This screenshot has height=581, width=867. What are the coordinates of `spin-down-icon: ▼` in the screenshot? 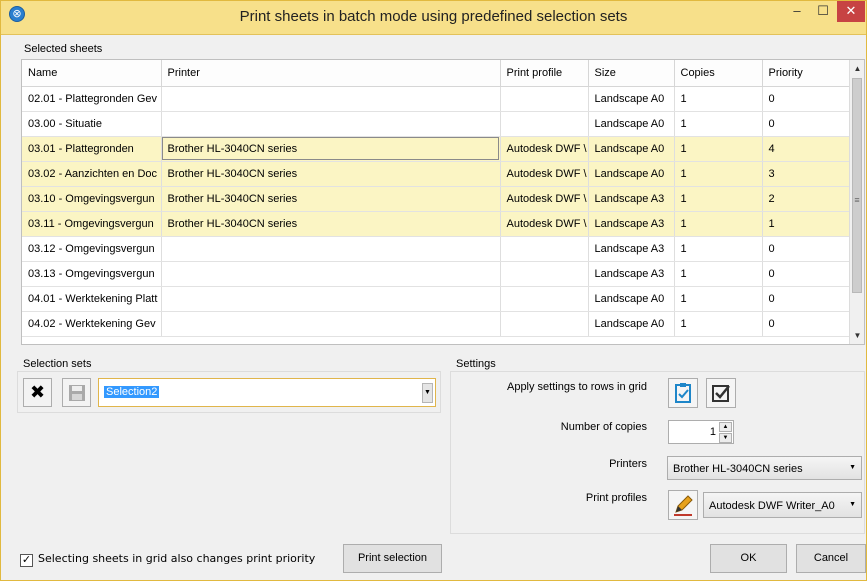 It's located at (725, 438).